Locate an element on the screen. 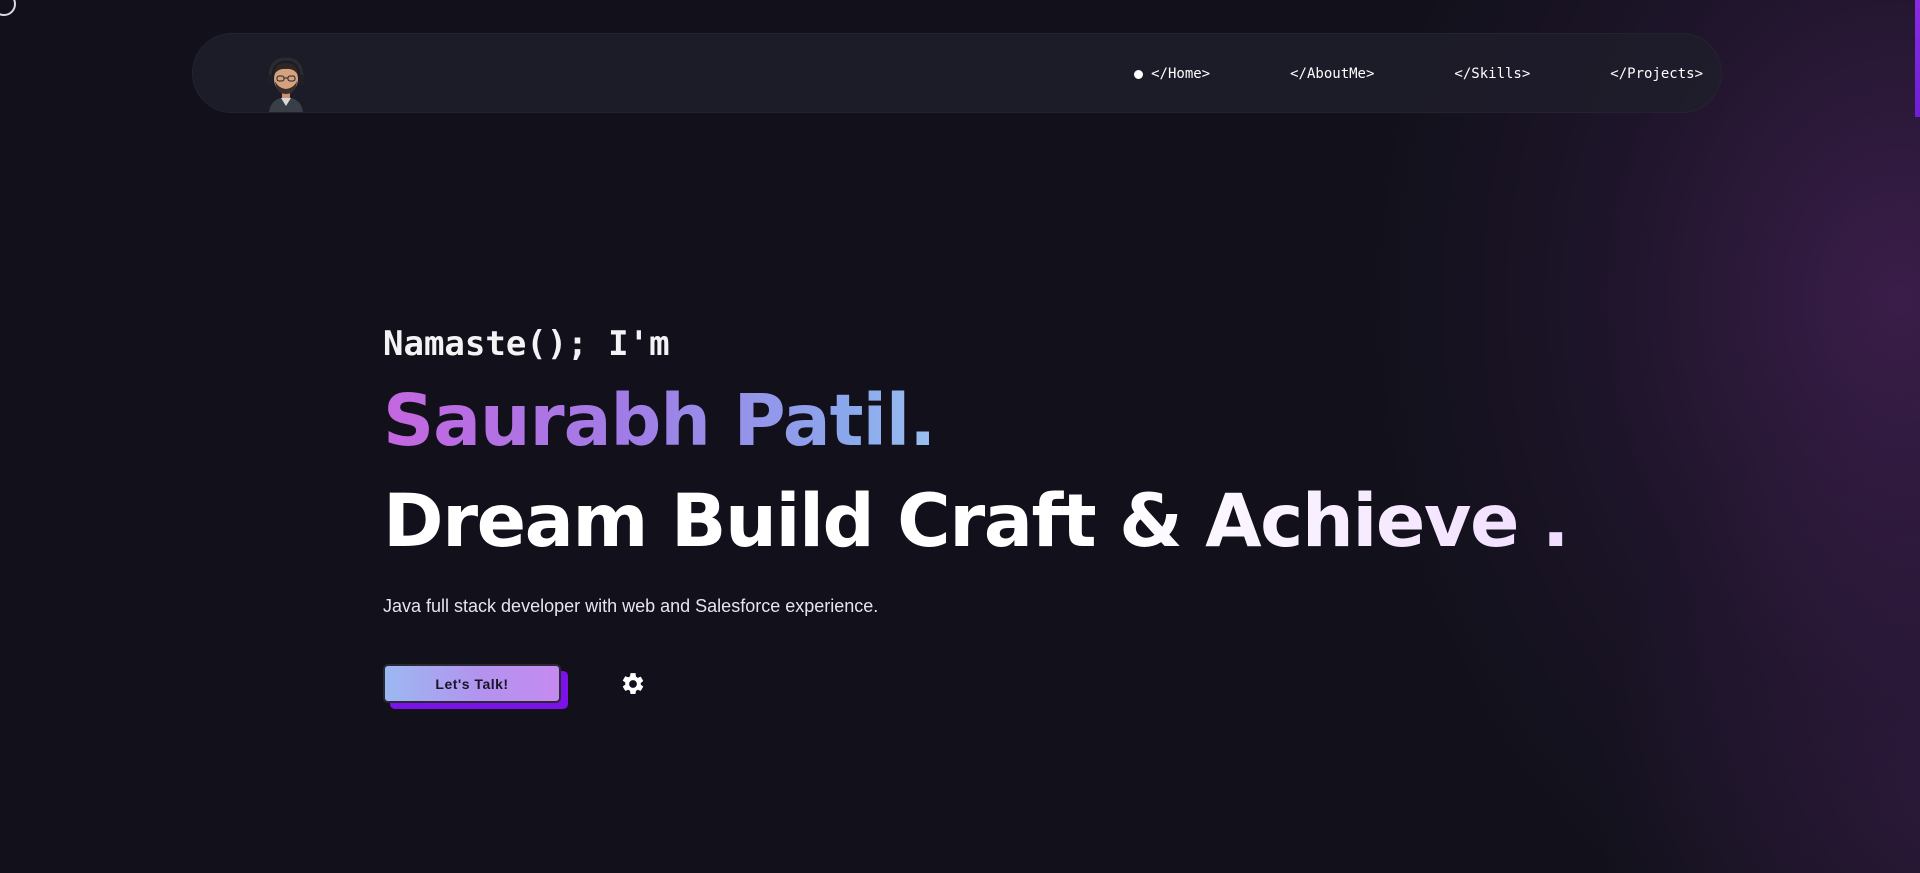 The image size is (1920, 873). nav-item-aboutme: </AboutMe> is located at coordinates (1332, 74).